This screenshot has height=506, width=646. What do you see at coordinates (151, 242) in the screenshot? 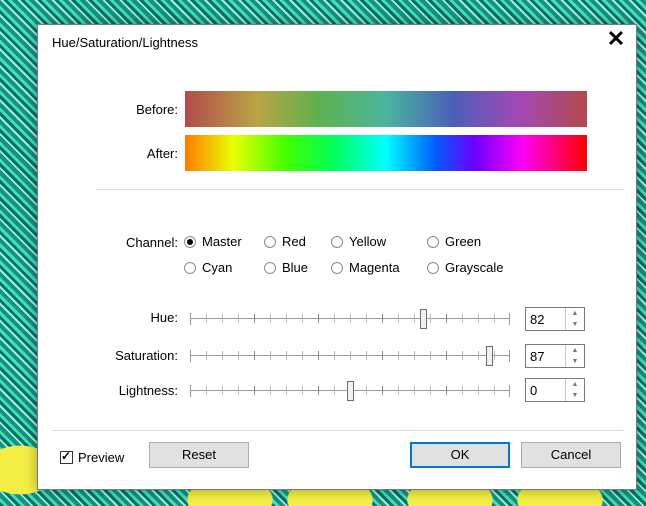
I see `channel-label: Channel:` at bounding box center [151, 242].